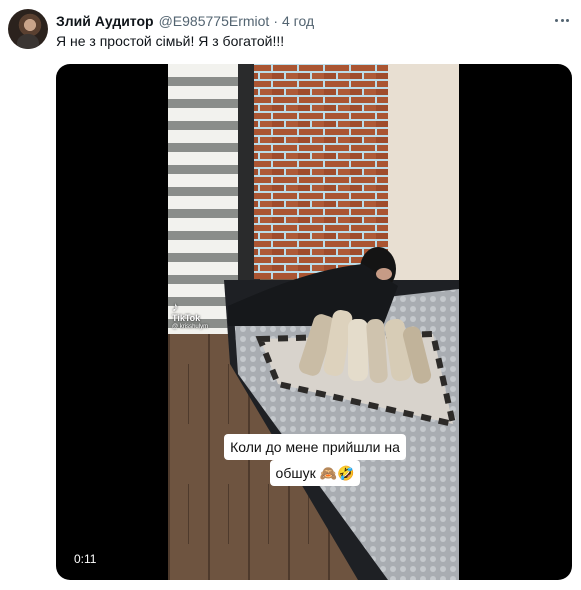 Image resolution: width=581 pixels, height=590 pixels. Describe the element at coordinates (315, 447) in the screenshot. I see `caption-line-1: Коли до мене прийшли на` at that location.